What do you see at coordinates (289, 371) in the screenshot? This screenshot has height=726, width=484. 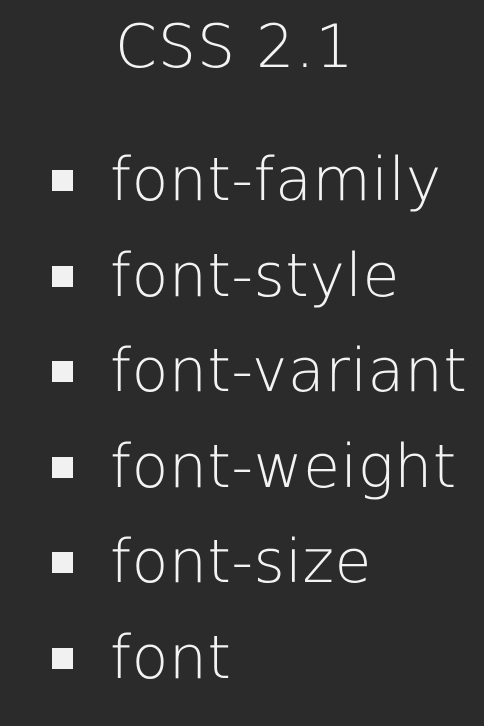 I see `list-item-label: font-variant` at bounding box center [289, 371].